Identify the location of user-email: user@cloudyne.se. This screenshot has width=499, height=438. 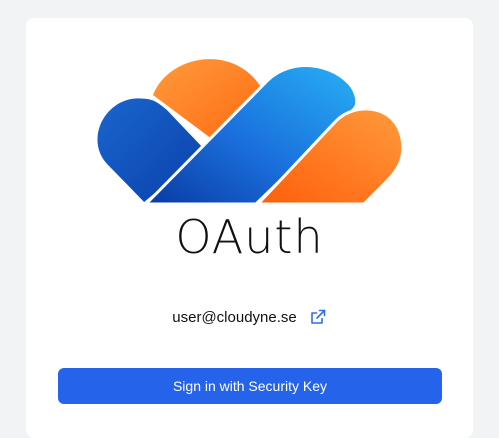
(234, 317).